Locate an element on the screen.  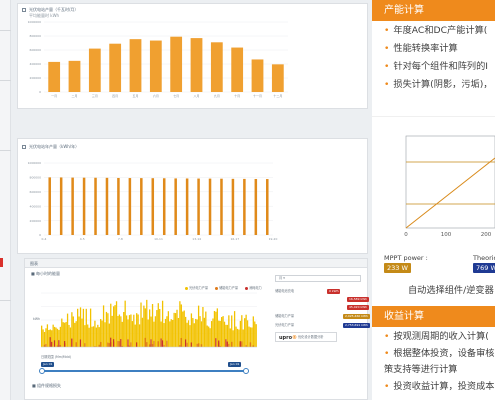
bullet-item: • 损失计算(阴影，污垢)， is located at coordinates (438, 84).